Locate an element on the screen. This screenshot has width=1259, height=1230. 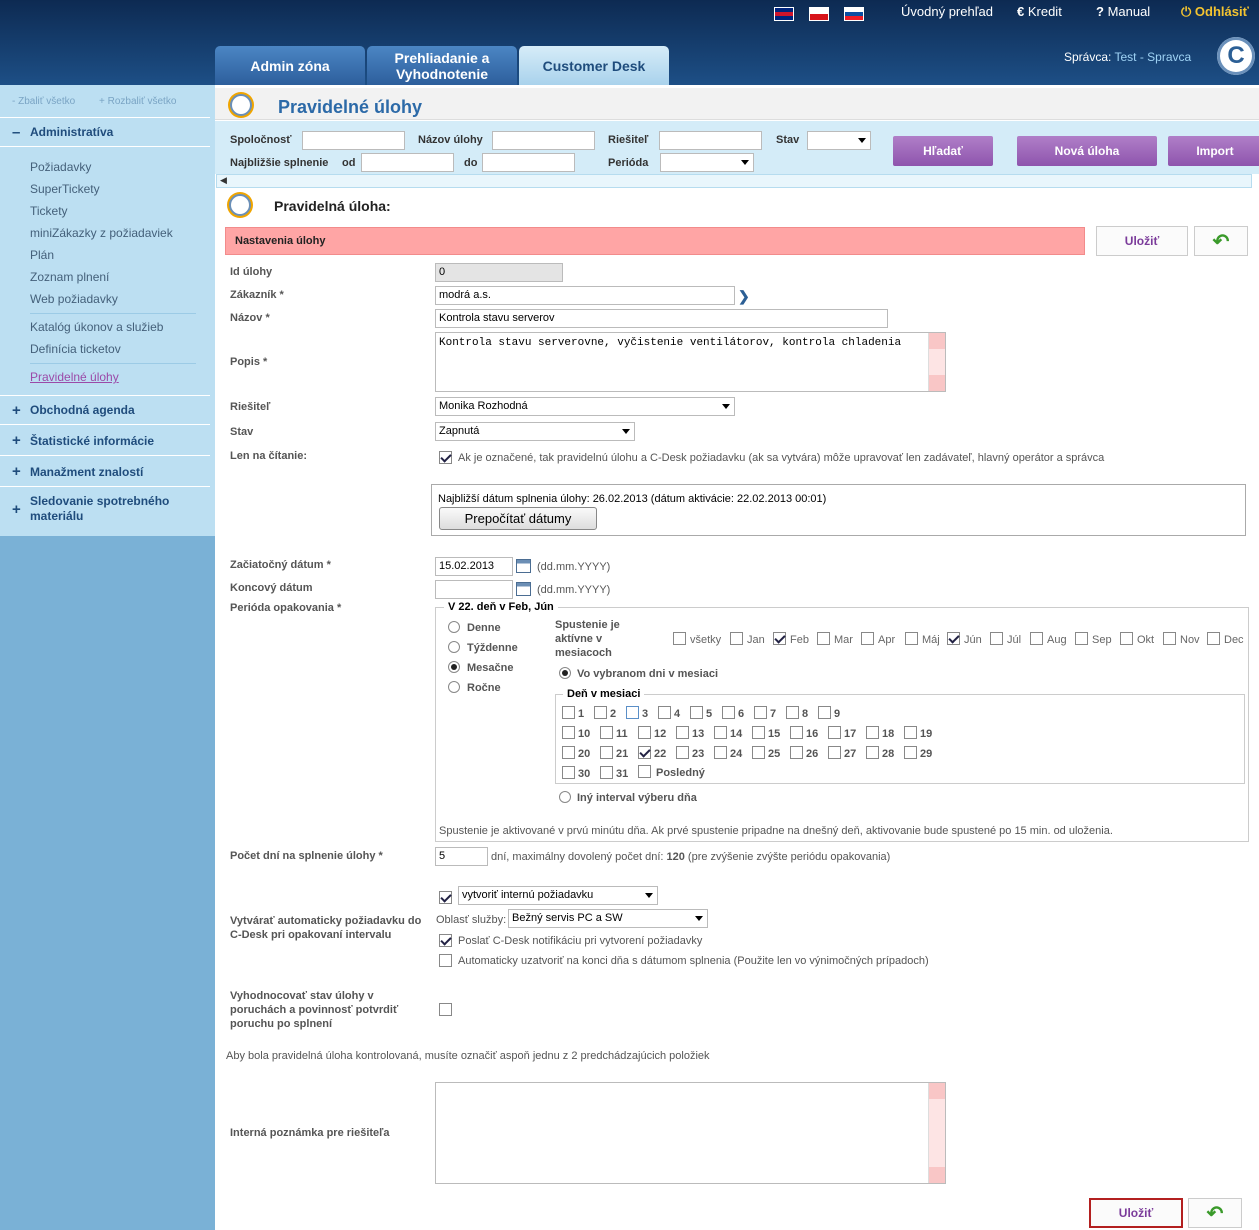
nav-manual: ? Manual is located at coordinates (1123, 11).